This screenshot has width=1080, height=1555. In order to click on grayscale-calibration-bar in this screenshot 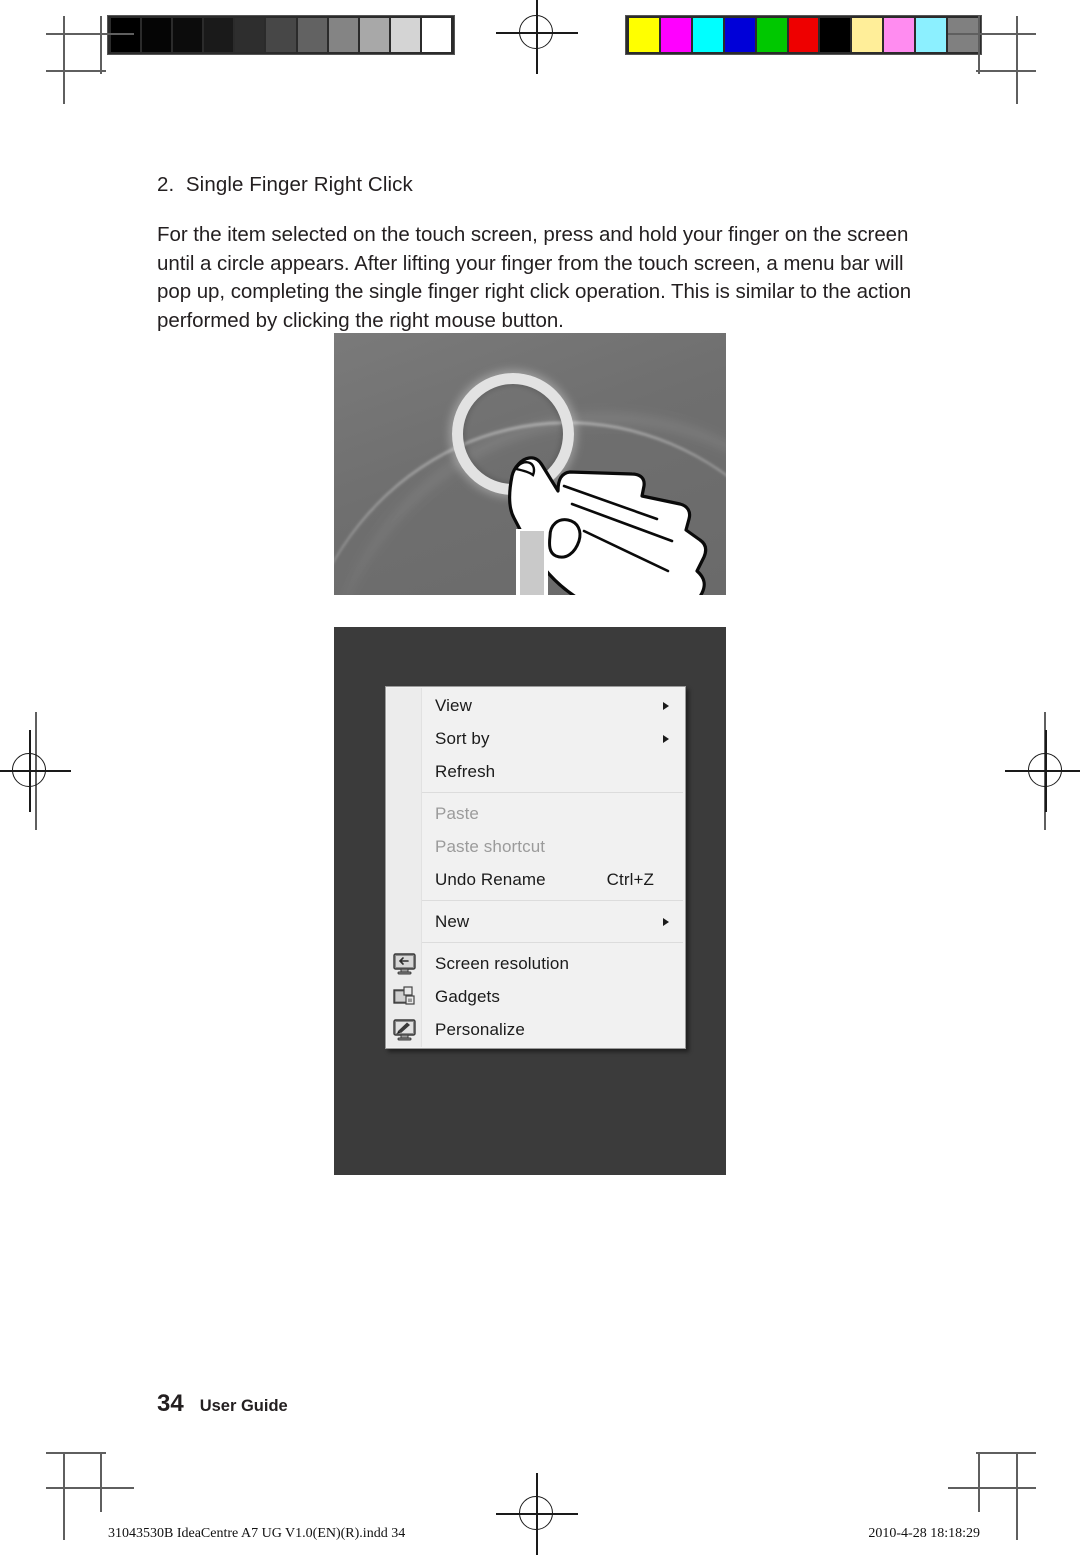, I will do `click(281, 35)`.